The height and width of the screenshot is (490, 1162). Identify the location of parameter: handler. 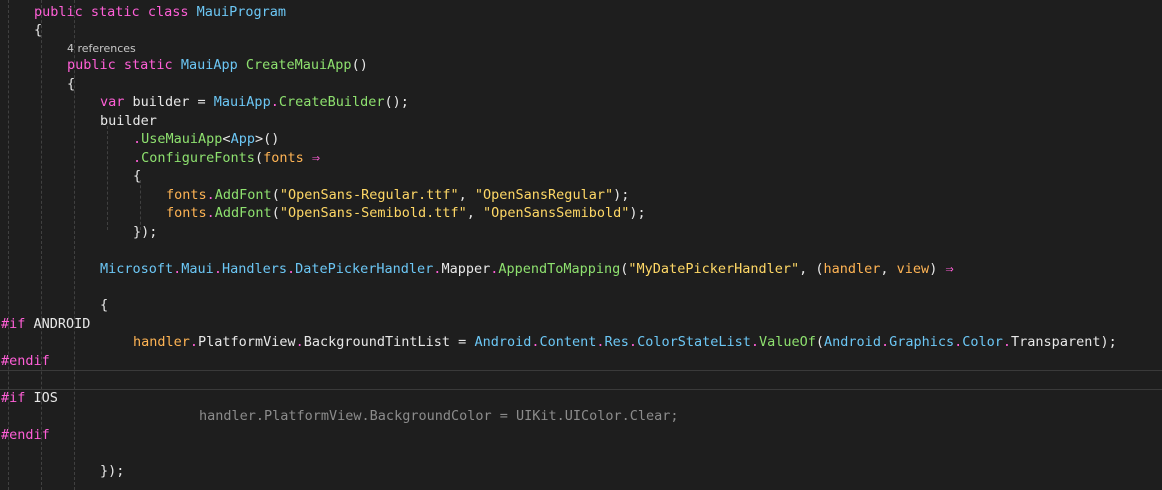
(161, 342).